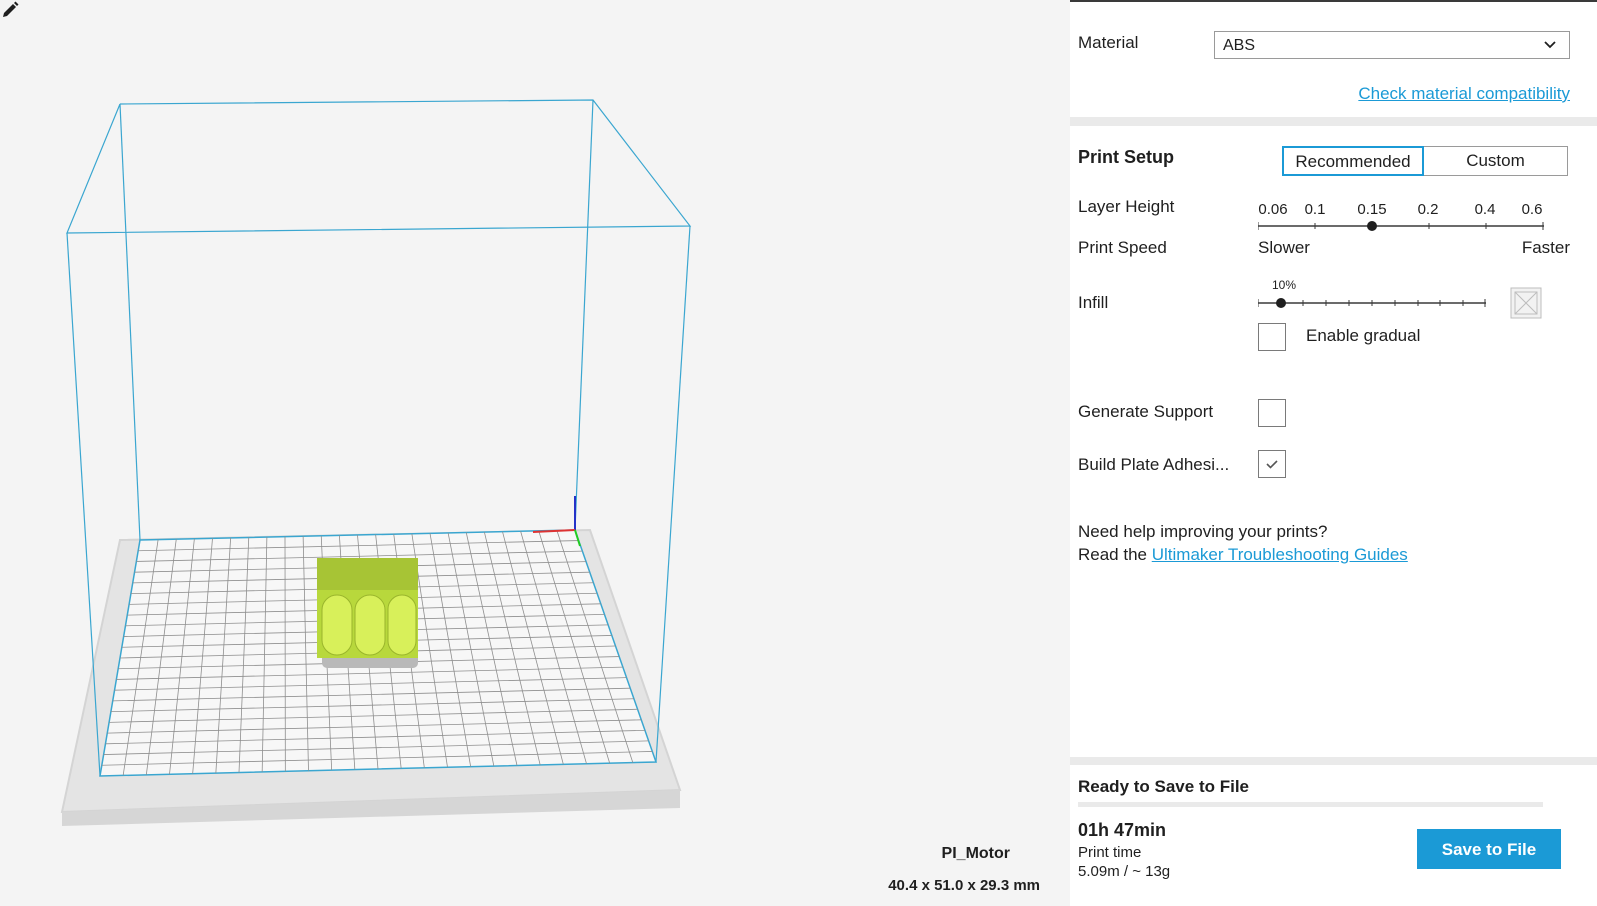 This screenshot has width=1597, height=906. I want to click on material-label: Material, so click(1108, 42).